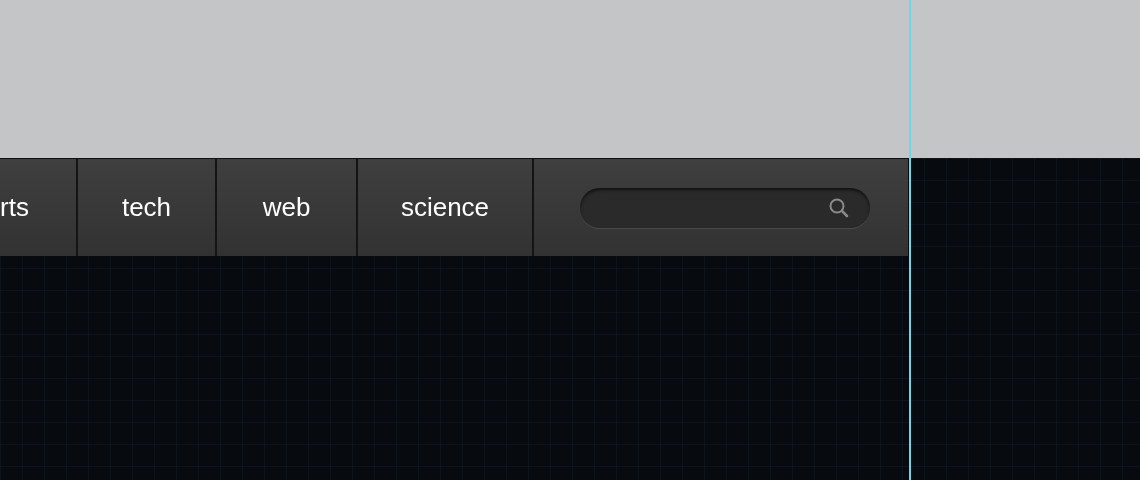  I want to click on nav-tab: web, so click(287, 207).